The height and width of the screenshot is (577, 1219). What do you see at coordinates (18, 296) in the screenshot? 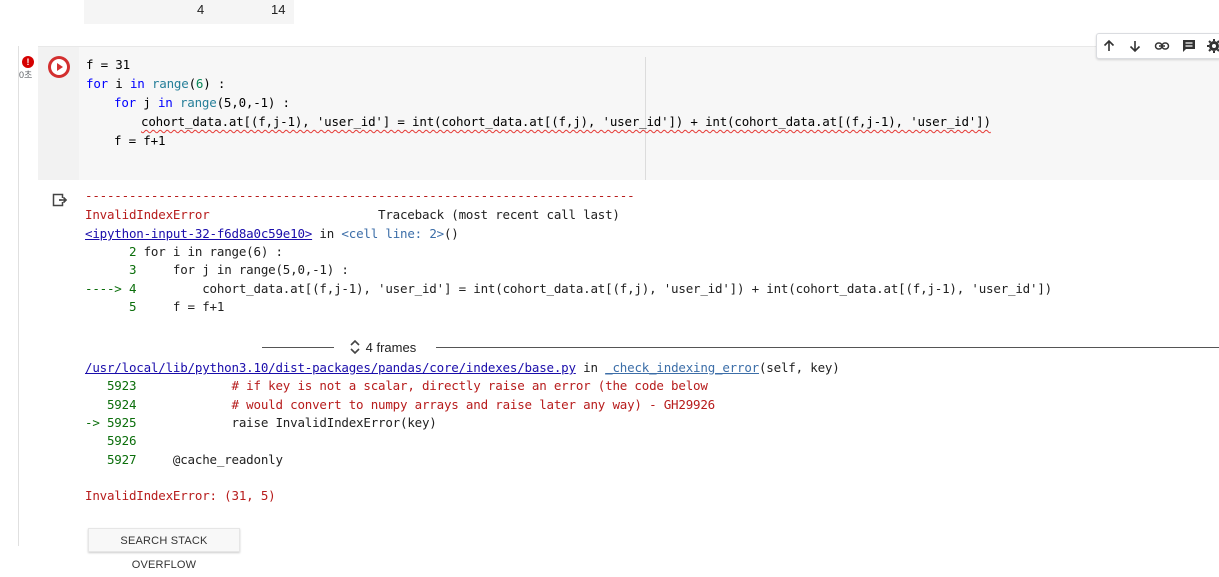
I see `gutter-divider` at bounding box center [18, 296].